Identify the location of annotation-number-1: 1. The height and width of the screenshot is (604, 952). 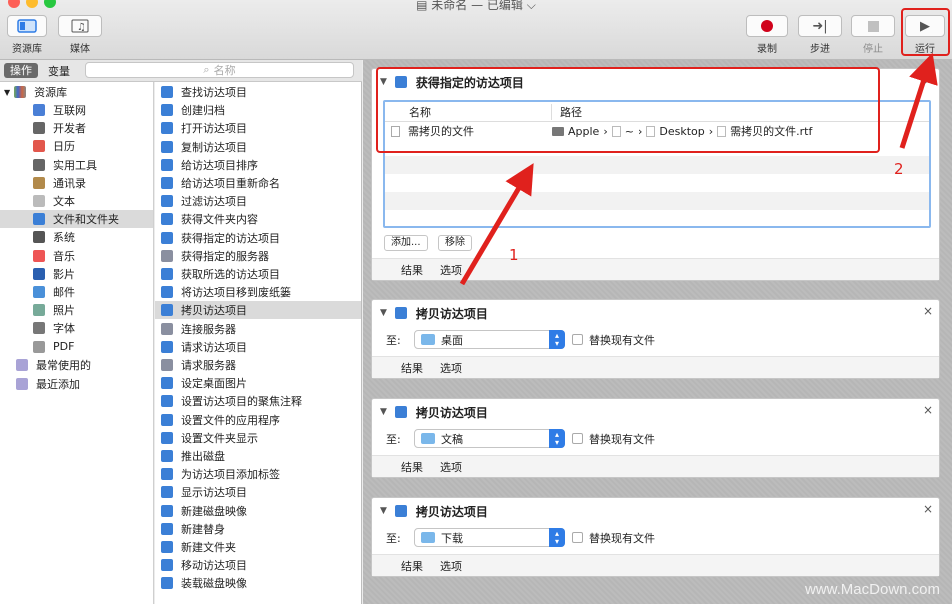
(514, 255).